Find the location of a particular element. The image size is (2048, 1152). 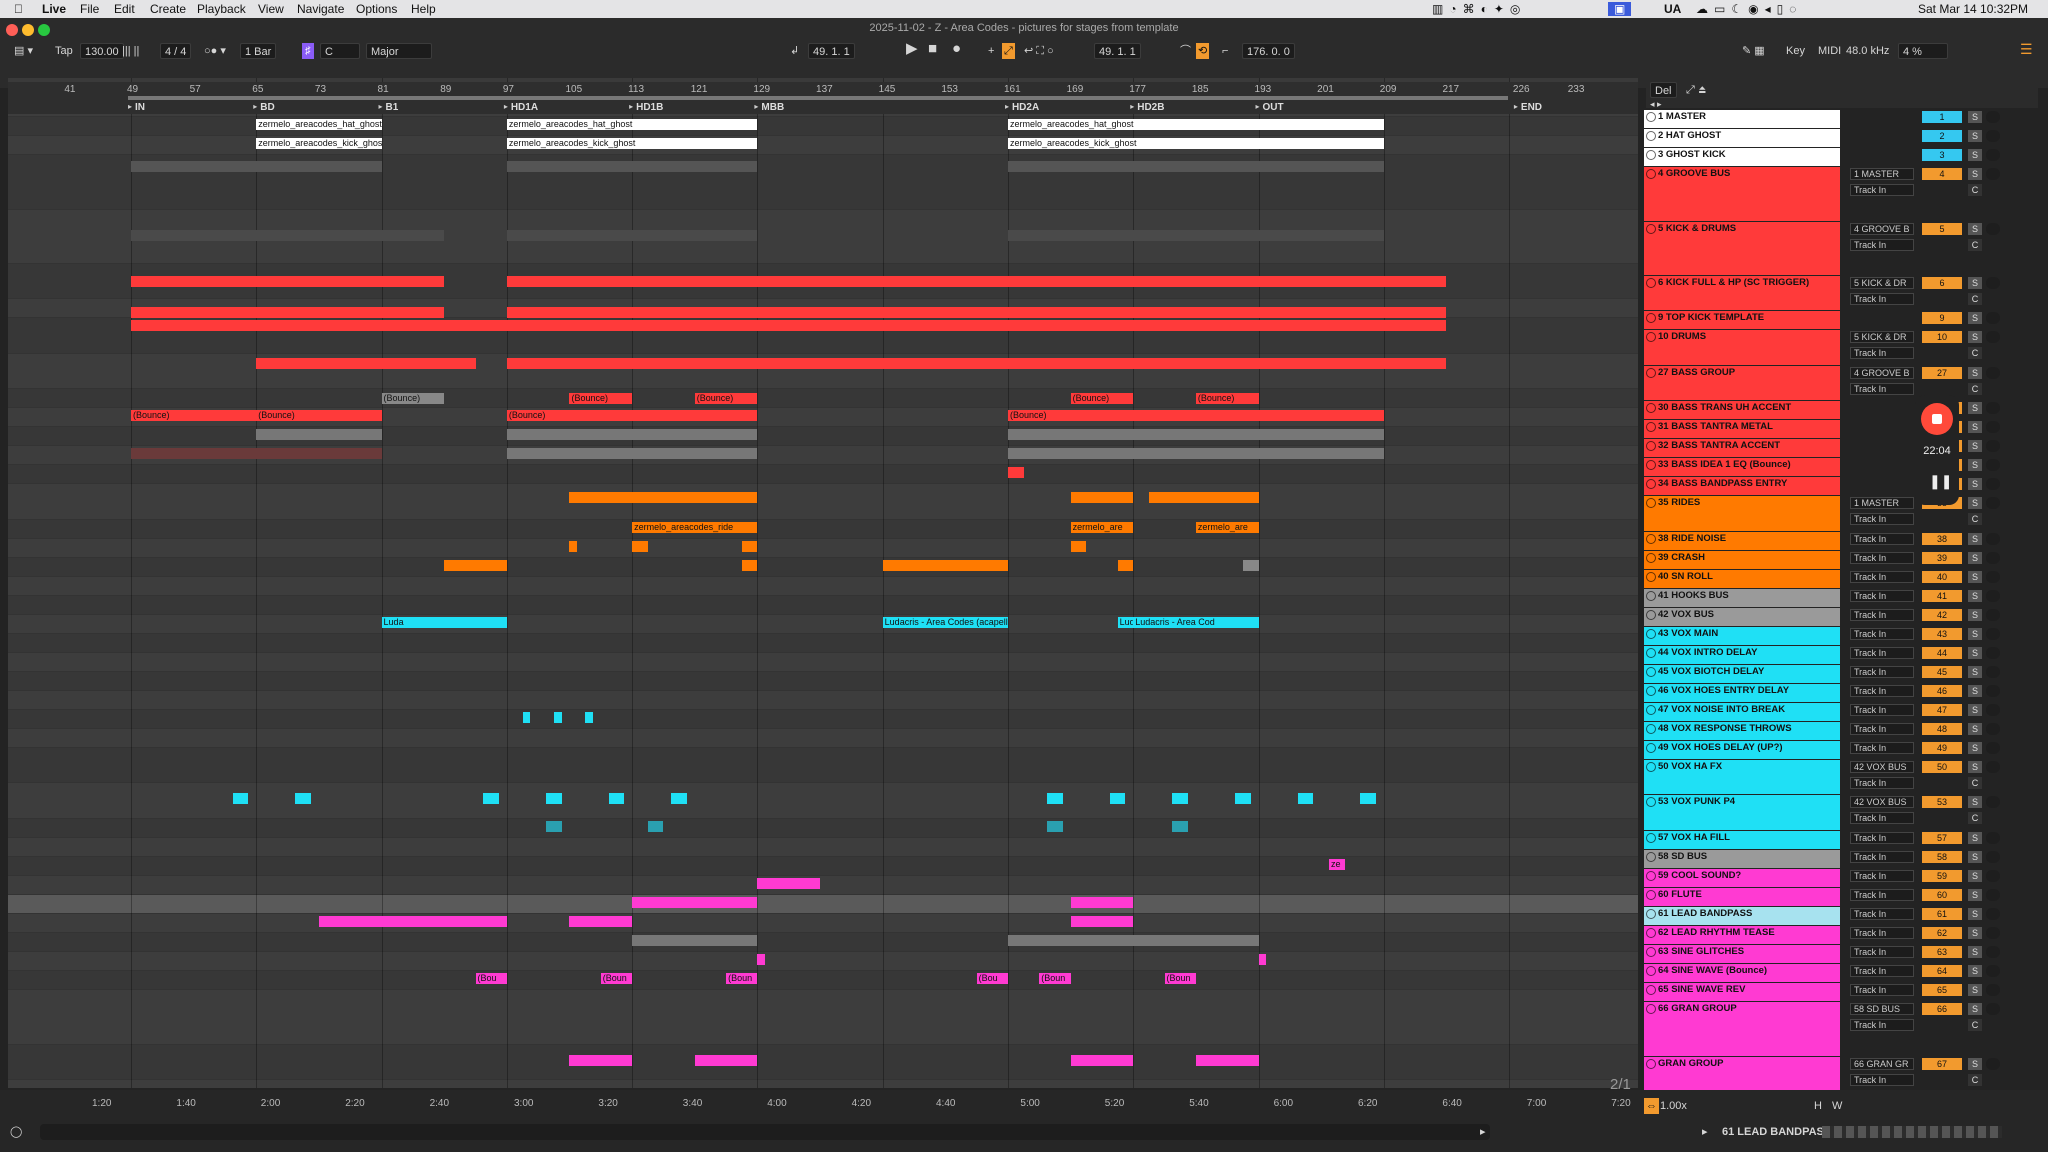

draw-mode-icon: ✎ ▦ is located at coordinates (1753, 51).